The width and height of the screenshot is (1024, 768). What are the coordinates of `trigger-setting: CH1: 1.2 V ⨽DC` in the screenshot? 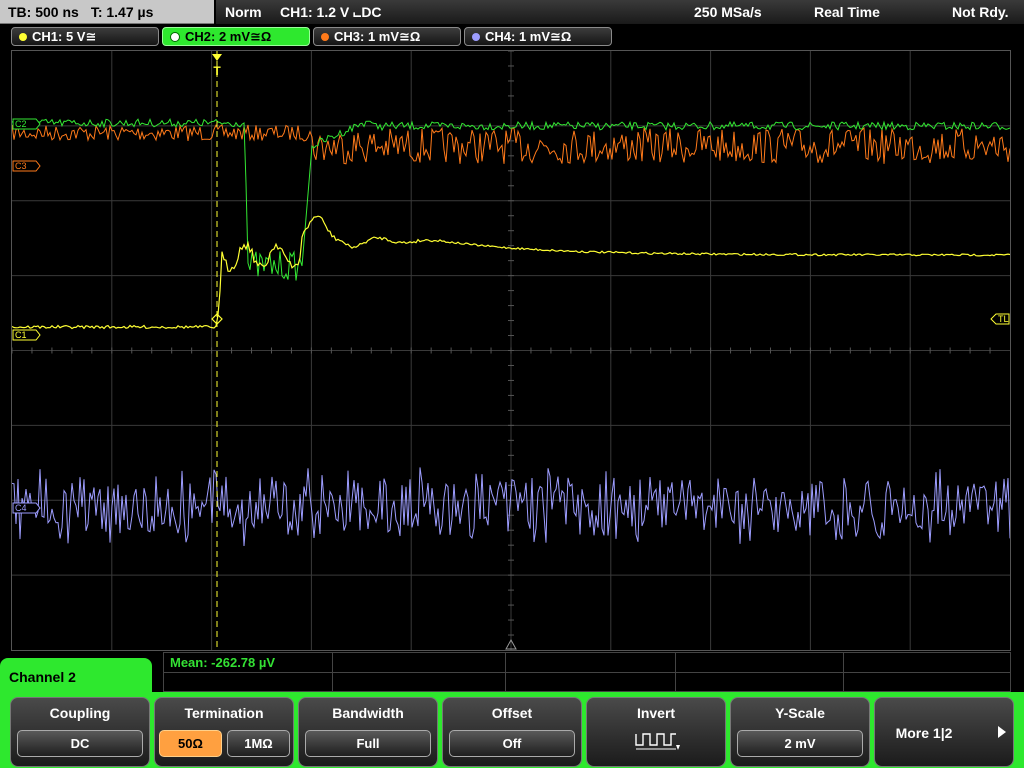 It's located at (331, 12).